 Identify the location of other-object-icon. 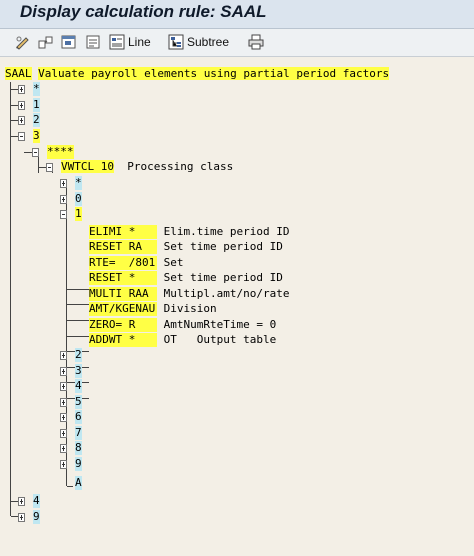
(69, 42).